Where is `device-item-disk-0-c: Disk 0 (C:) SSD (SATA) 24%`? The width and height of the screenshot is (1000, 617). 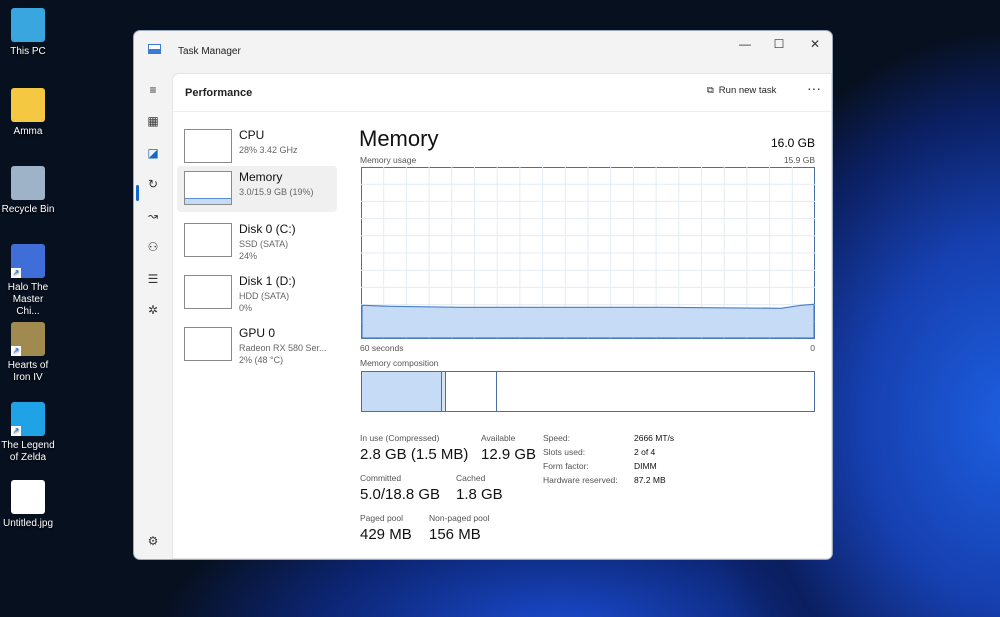
device-item-disk-0-c: Disk 0 (C:) SSD (SATA) 24% is located at coordinates (257, 241).